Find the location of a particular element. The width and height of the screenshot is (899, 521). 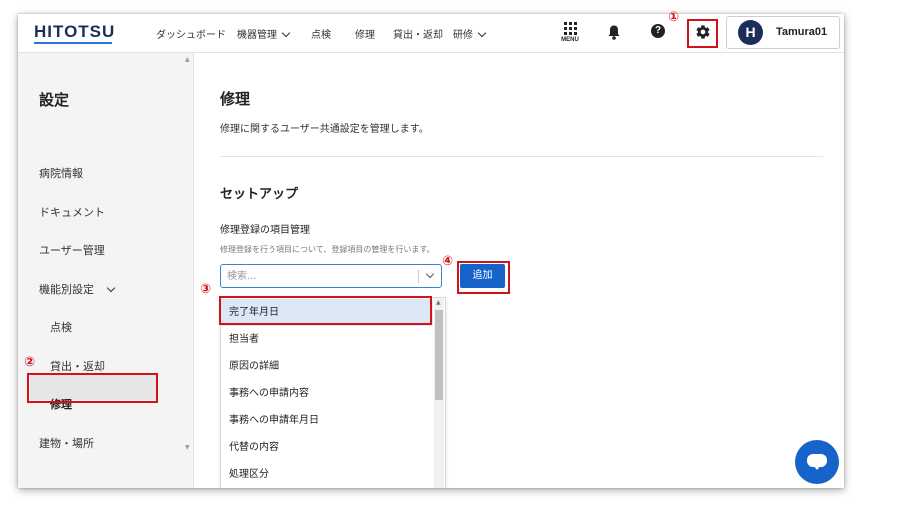

avatar: H is located at coordinates (750, 32).